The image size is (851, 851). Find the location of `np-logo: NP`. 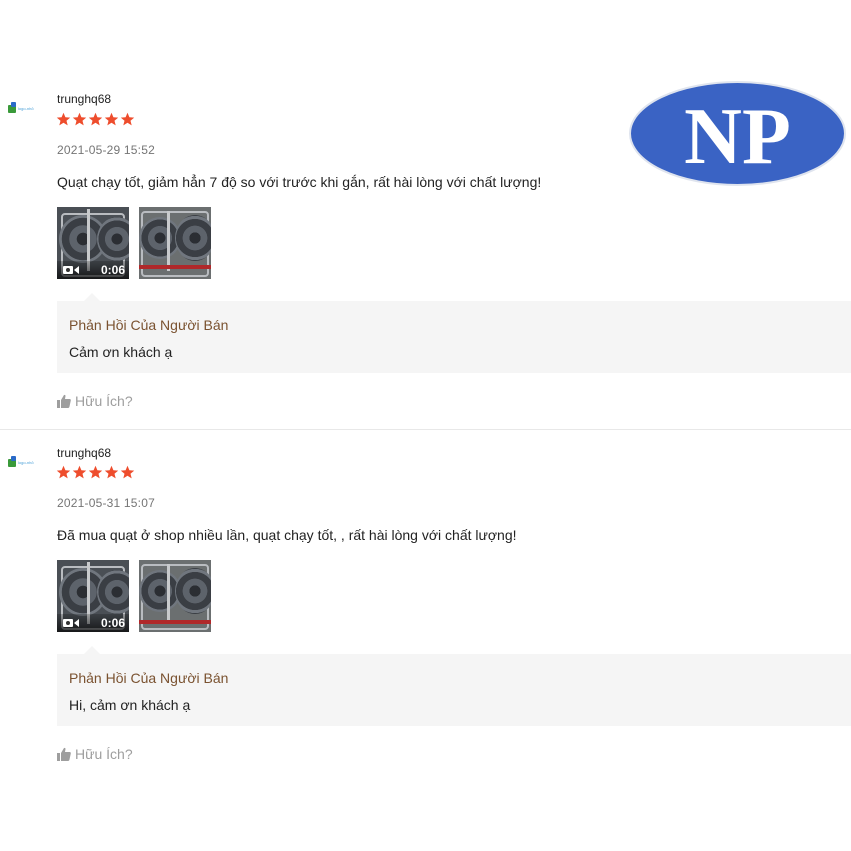

np-logo: NP is located at coordinates (737, 133).